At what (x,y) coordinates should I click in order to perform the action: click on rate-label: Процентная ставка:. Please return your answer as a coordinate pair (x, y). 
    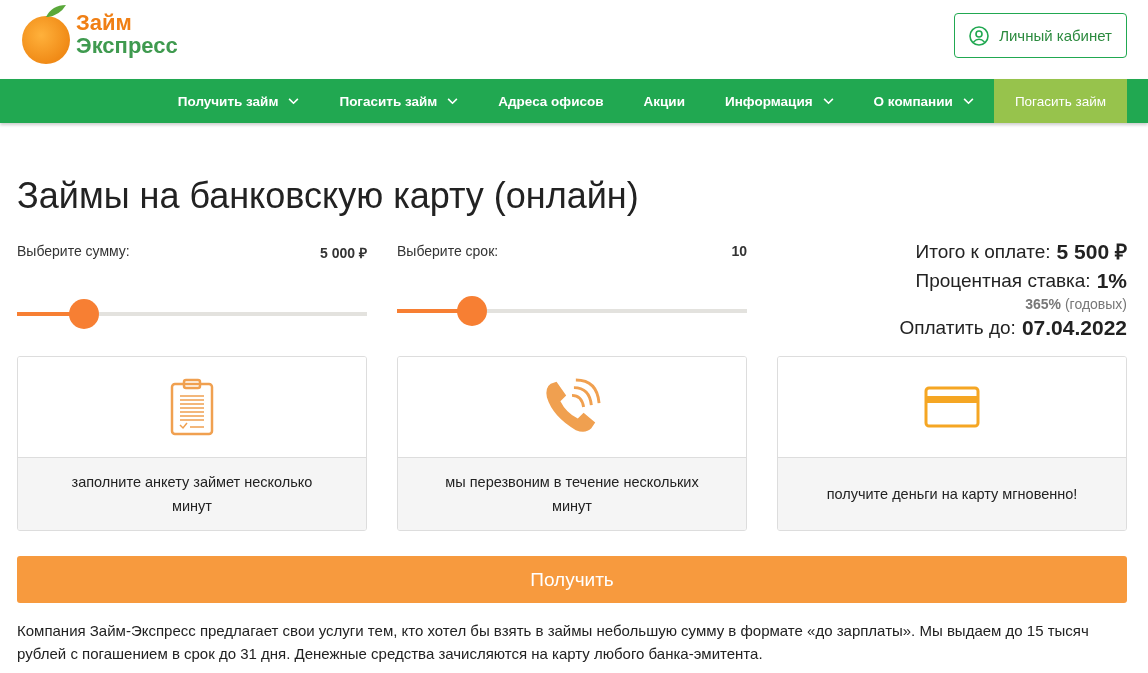
    Looking at the image, I should click on (1003, 281).